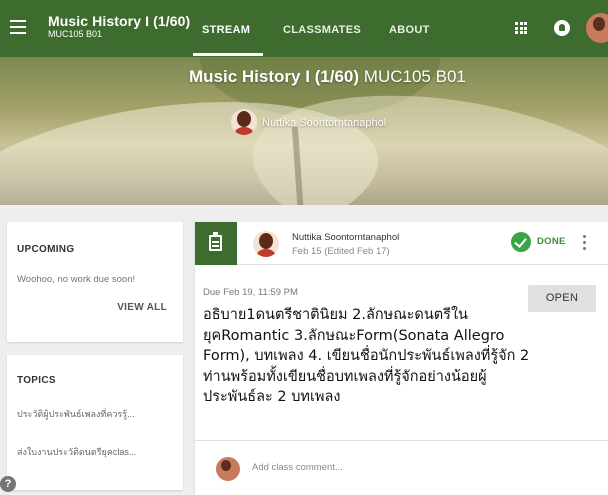  Describe the element at coordinates (244, 122) in the screenshot. I see `teacher-avatar` at that location.